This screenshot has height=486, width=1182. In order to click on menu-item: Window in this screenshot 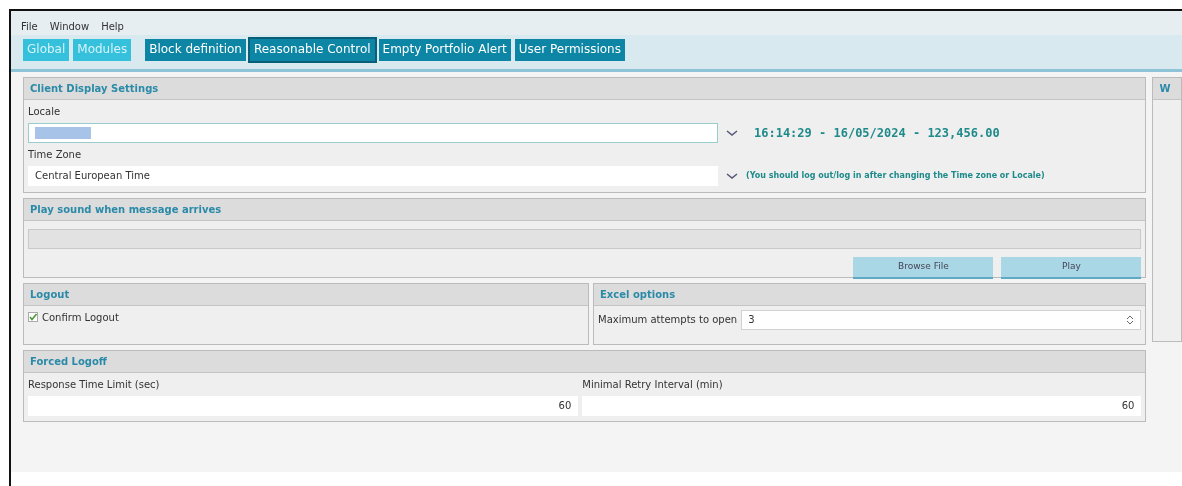, I will do `click(69, 27)`.